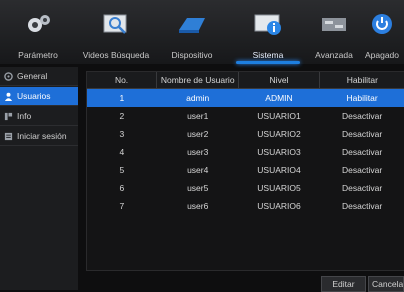 The image size is (404, 292). Describe the element at coordinates (38, 55) in the screenshot. I see `tab-label: Parámetro` at that location.